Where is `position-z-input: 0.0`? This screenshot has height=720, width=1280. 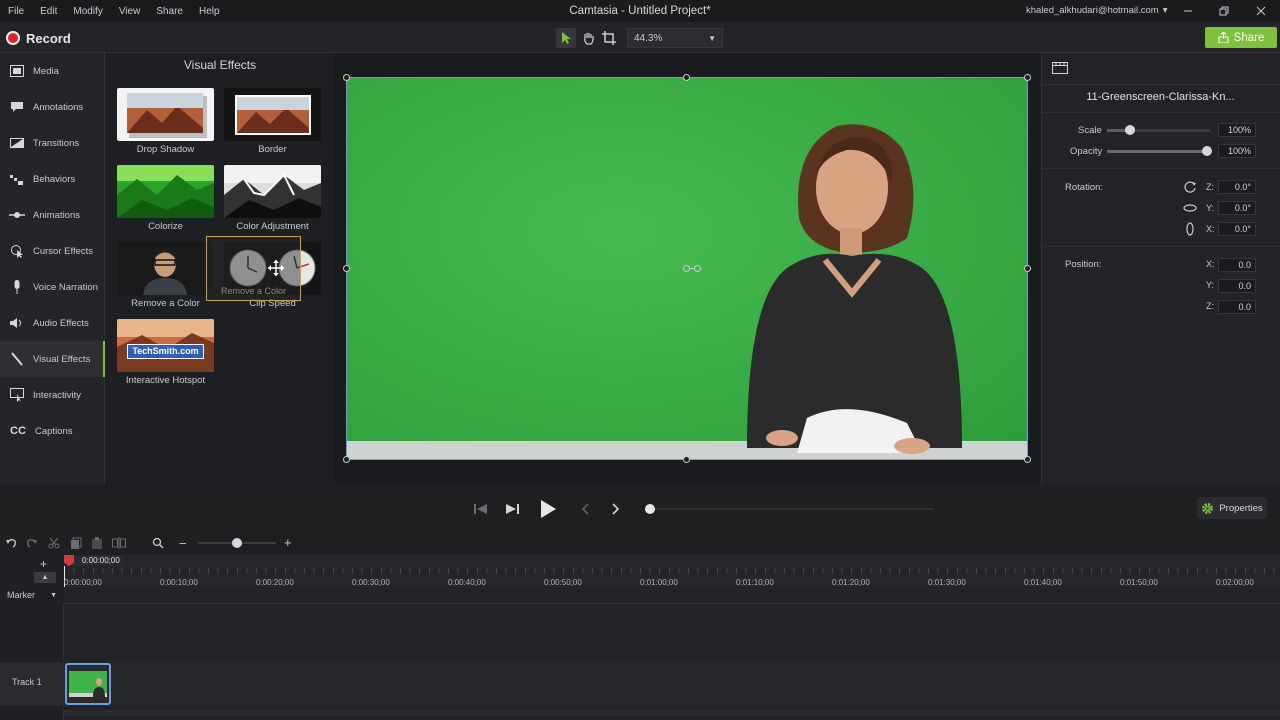 position-z-input: 0.0 is located at coordinates (1237, 307).